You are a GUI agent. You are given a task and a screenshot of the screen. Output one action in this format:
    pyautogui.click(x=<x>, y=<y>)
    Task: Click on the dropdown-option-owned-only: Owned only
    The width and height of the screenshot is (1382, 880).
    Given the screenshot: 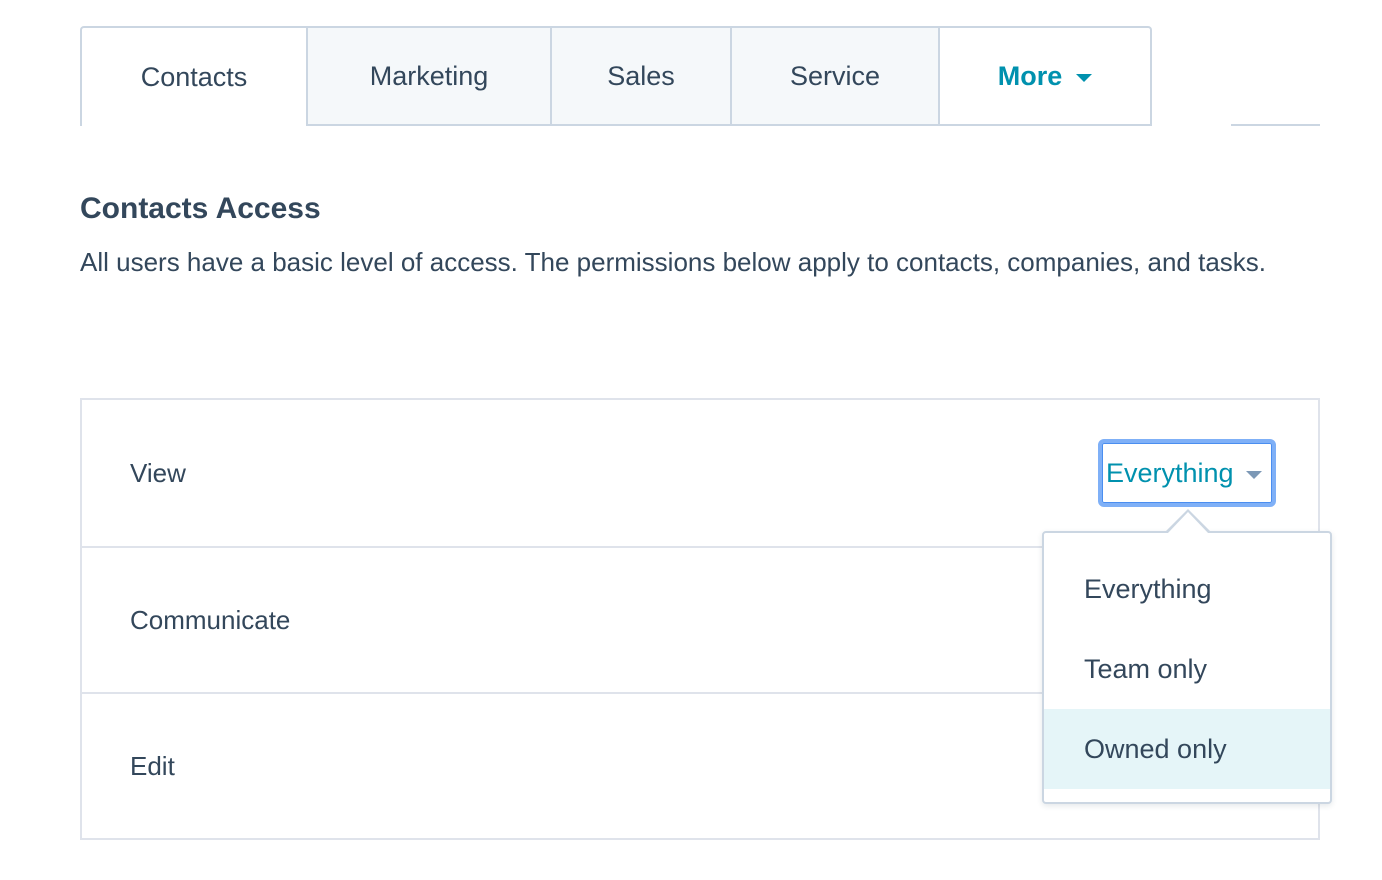 What is the action you would take?
    pyautogui.click(x=1187, y=749)
    